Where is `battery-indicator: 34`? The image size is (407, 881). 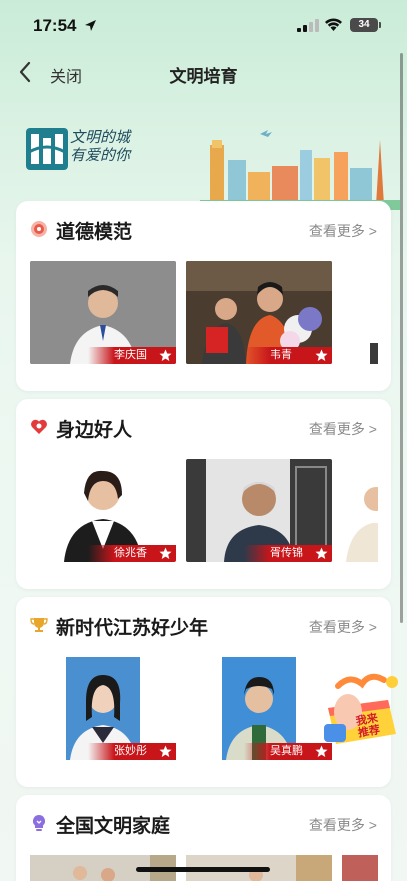 battery-indicator: 34 is located at coordinates (364, 25).